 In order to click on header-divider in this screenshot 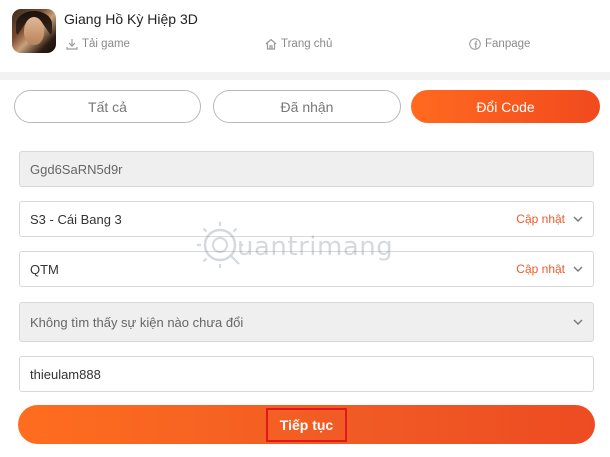, I will do `click(305, 76)`.